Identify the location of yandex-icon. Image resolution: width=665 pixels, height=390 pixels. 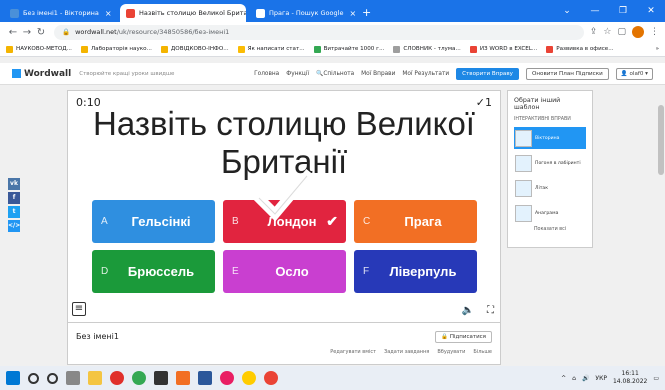
(249, 378).